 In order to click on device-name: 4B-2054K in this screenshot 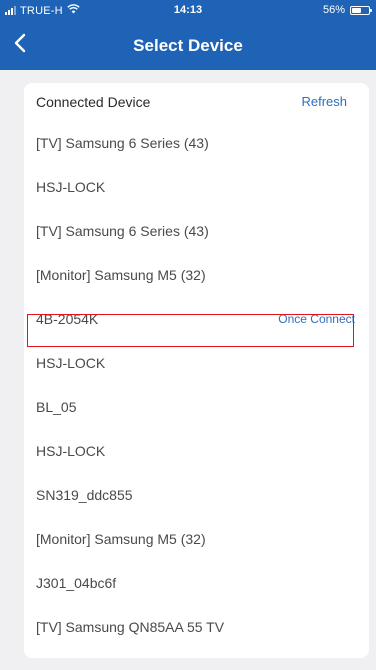, I will do `click(67, 319)`.